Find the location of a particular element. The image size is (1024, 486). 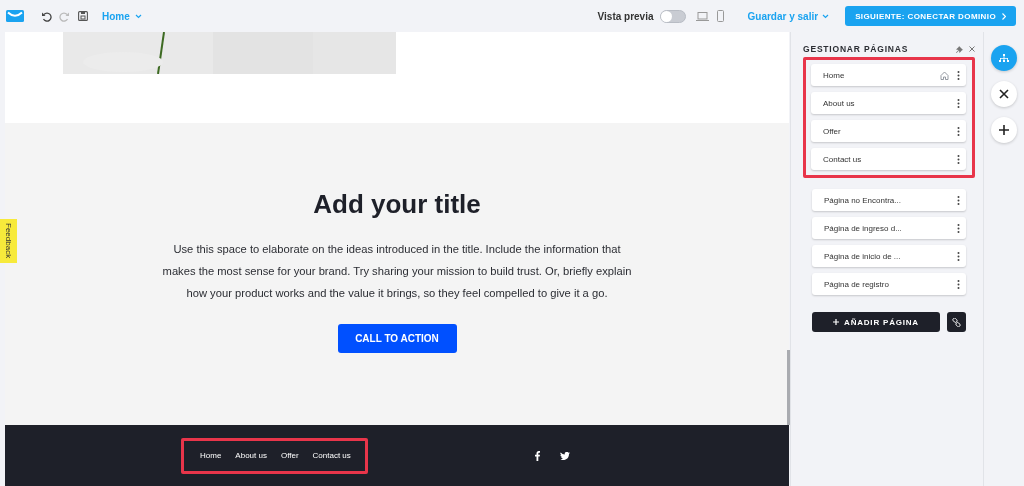

twitter-icon is located at coordinates (564, 455).